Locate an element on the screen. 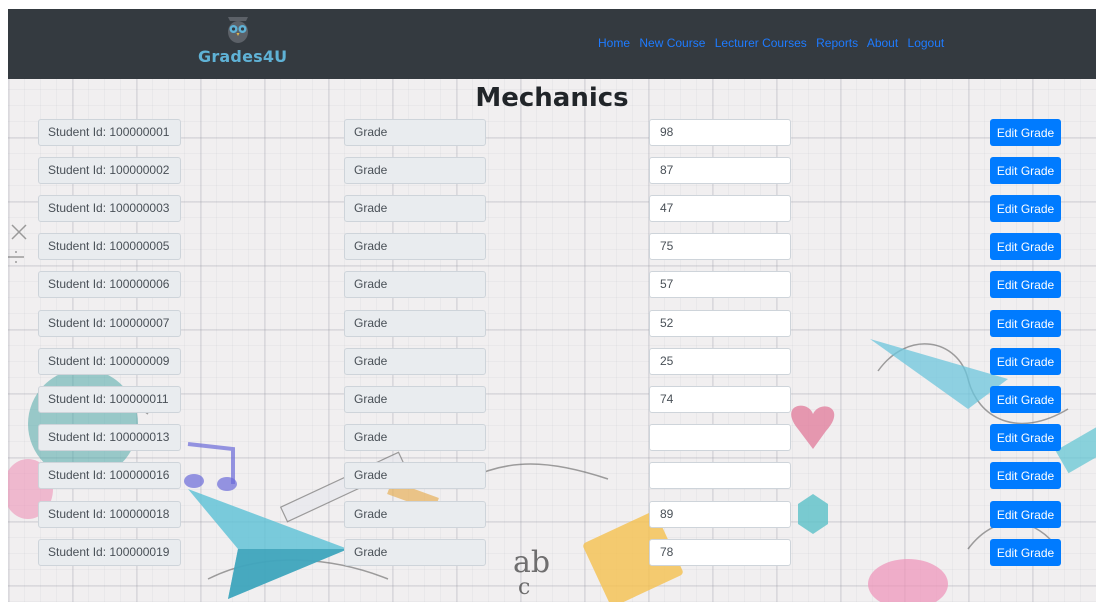 The height and width of the screenshot is (602, 1106). brand-name: Grades4U is located at coordinates (243, 56).